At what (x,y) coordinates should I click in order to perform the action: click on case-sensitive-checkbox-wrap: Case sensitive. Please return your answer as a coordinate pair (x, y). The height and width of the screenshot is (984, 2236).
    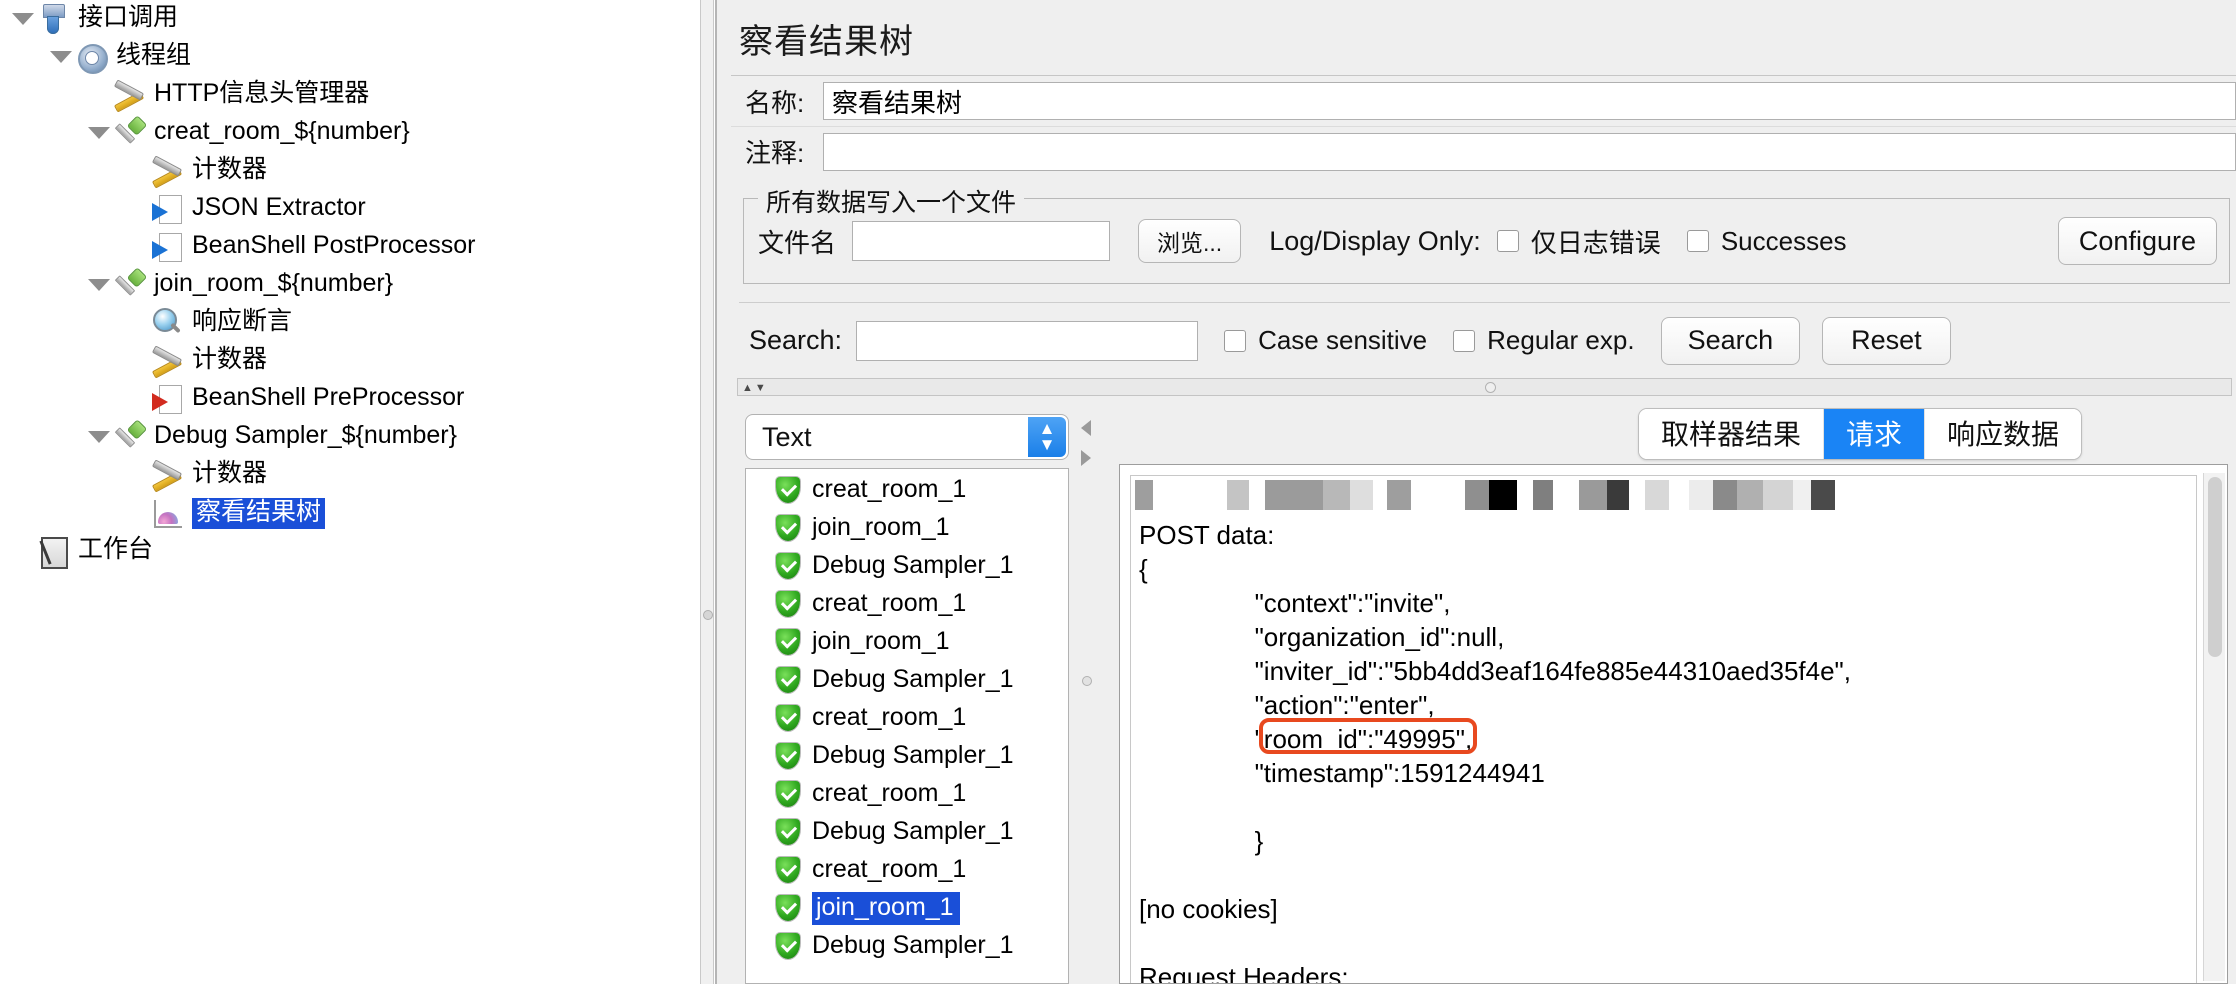
    Looking at the image, I should click on (1325, 340).